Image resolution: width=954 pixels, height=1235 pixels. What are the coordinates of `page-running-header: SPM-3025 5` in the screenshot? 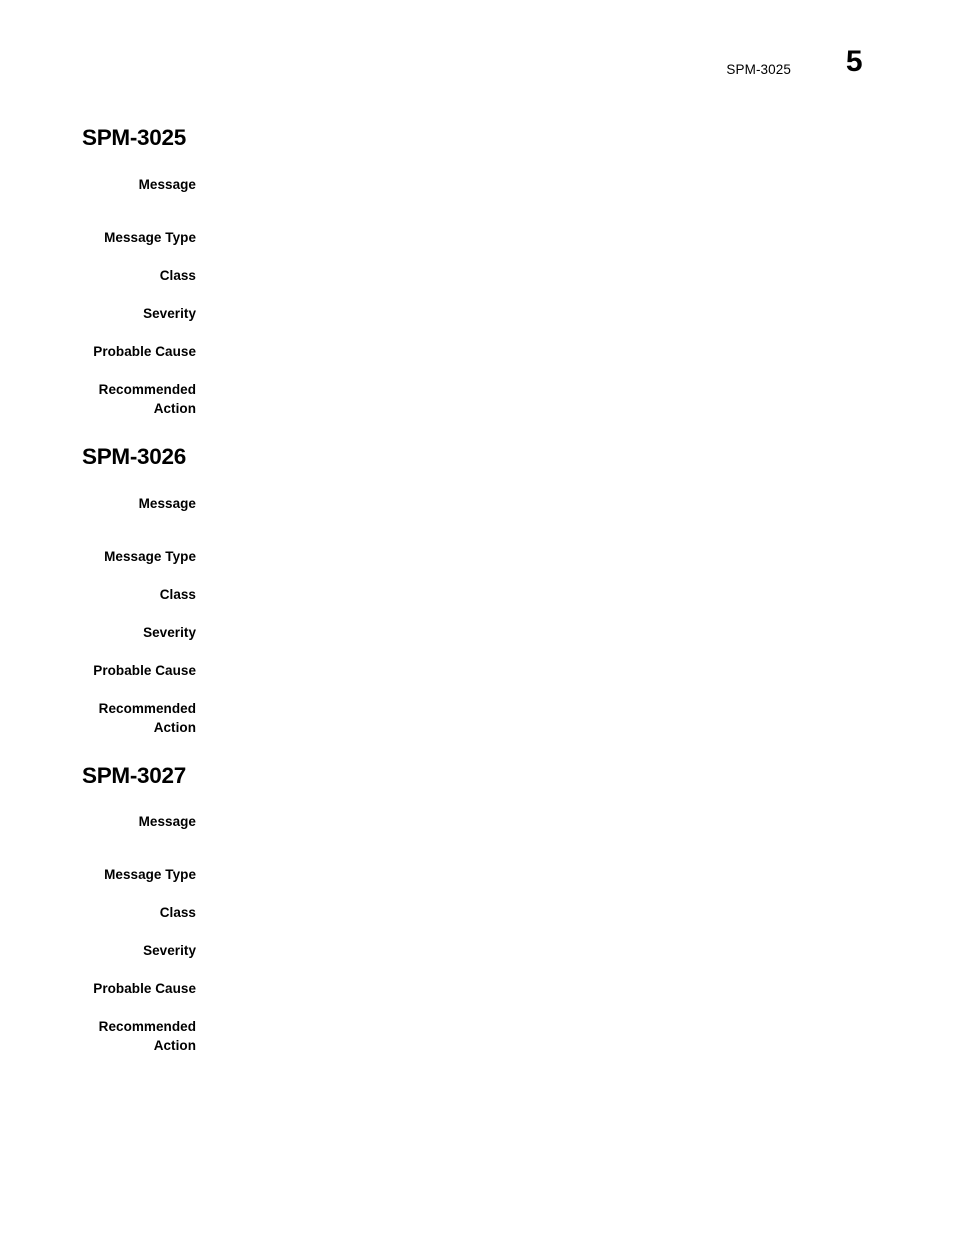 It's located at (477, 74).